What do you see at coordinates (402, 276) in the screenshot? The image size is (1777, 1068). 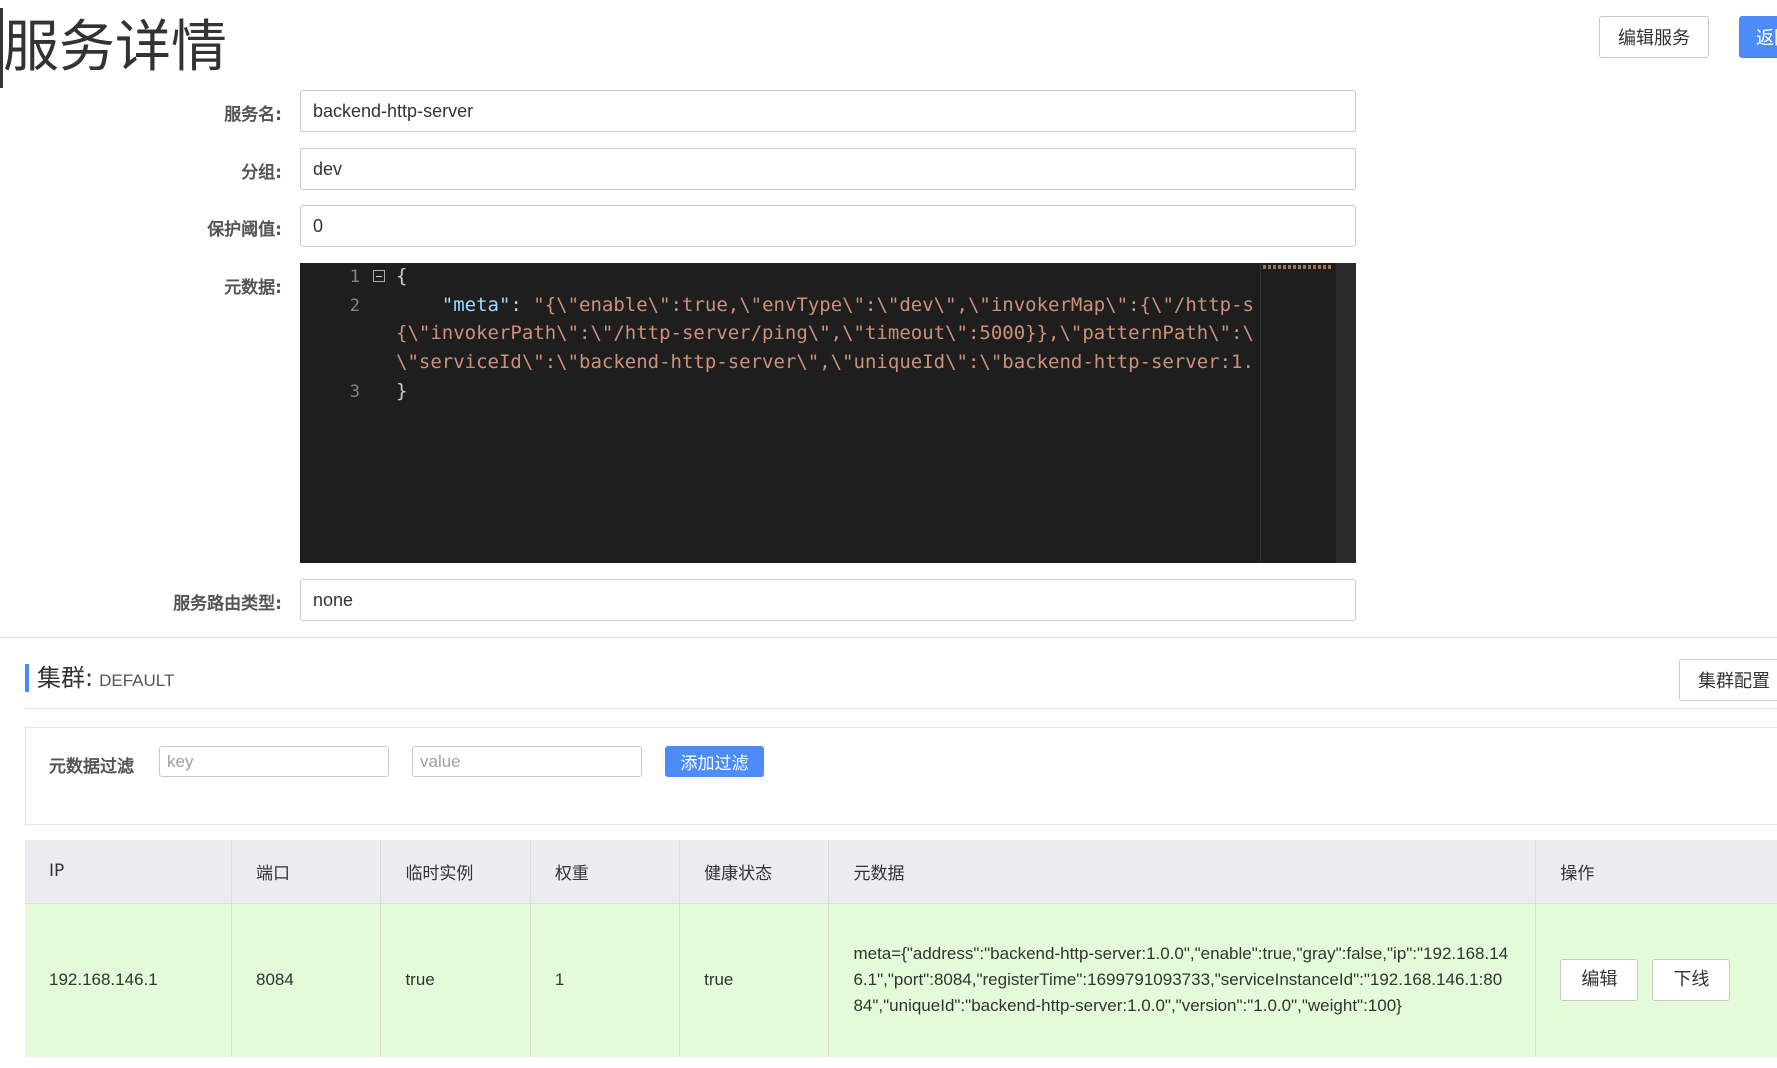 I see `code-open-brace: {` at bounding box center [402, 276].